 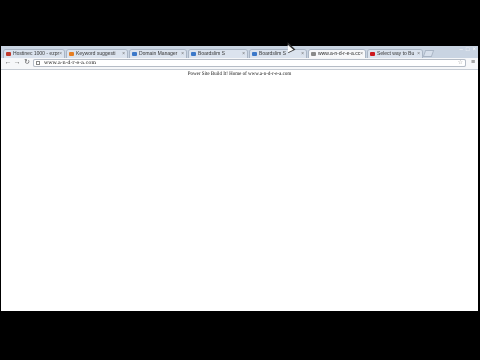 I want to click on tab-7: Select way to Bu ×, so click(x=395, y=53).